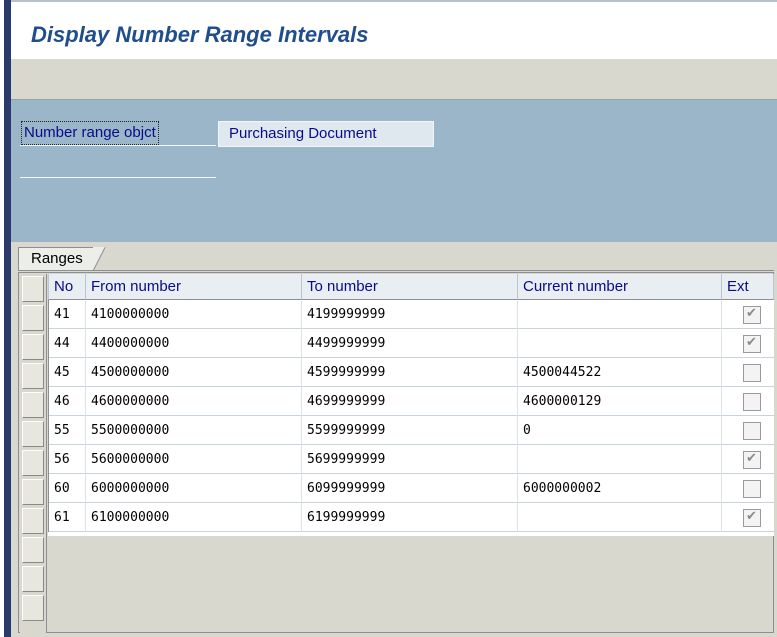 The width and height of the screenshot is (777, 637). What do you see at coordinates (67, 314) in the screenshot?
I see `cell-no: 41` at bounding box center [67, 314].